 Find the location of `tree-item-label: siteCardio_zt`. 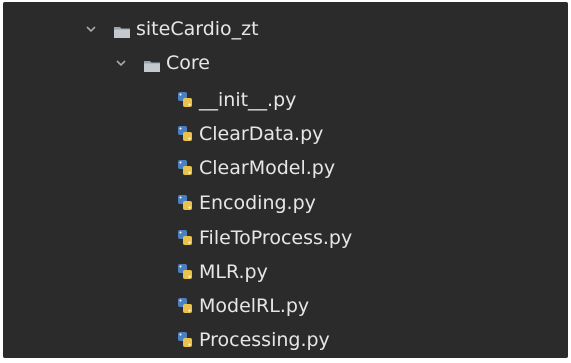

tree-item-label: siteCardio_zt is located at coordinates (197, 29).